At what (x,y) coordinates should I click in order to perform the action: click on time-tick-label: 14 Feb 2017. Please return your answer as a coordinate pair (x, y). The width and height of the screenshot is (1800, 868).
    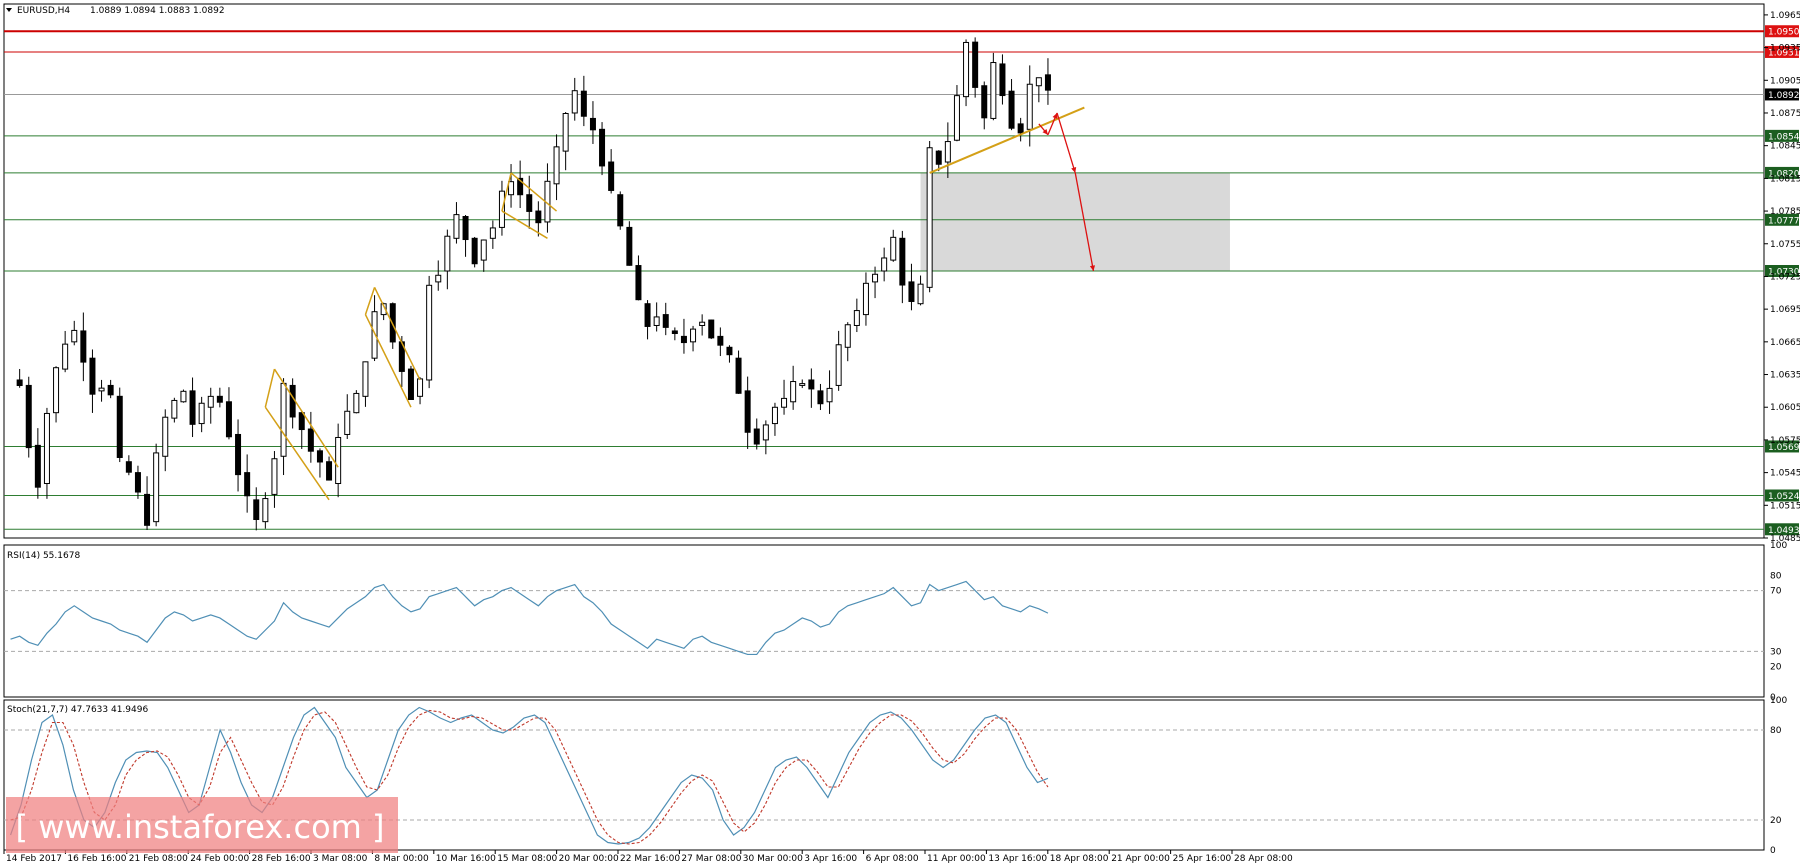
    Looking at the image, I should click on (34, 859).